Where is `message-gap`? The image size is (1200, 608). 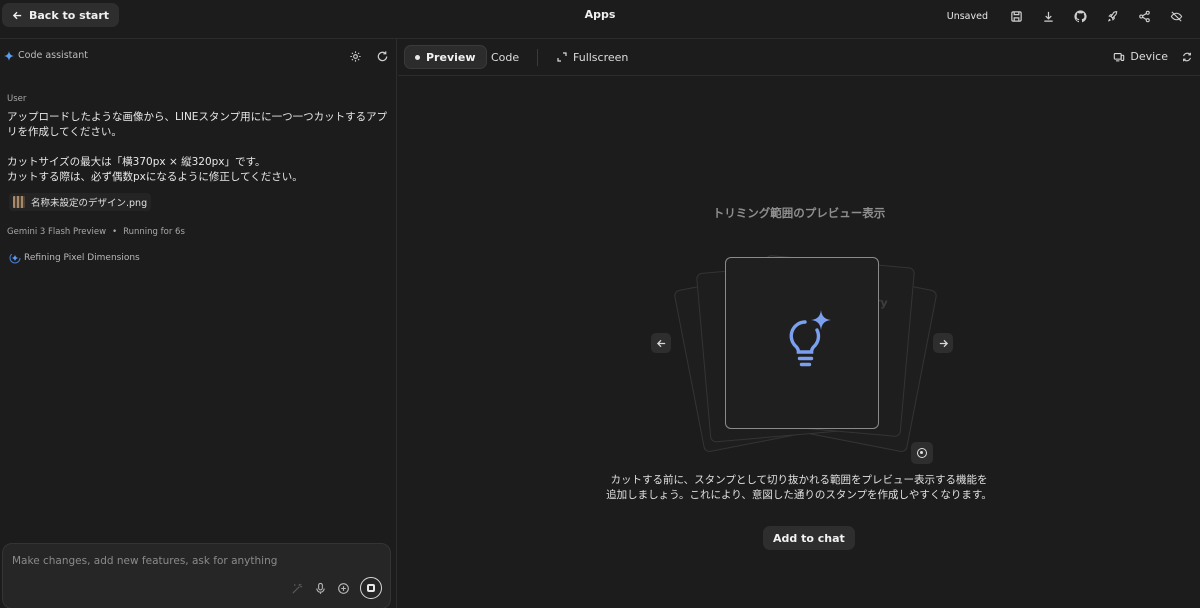
message-gap is located at coordinates (199, 147).